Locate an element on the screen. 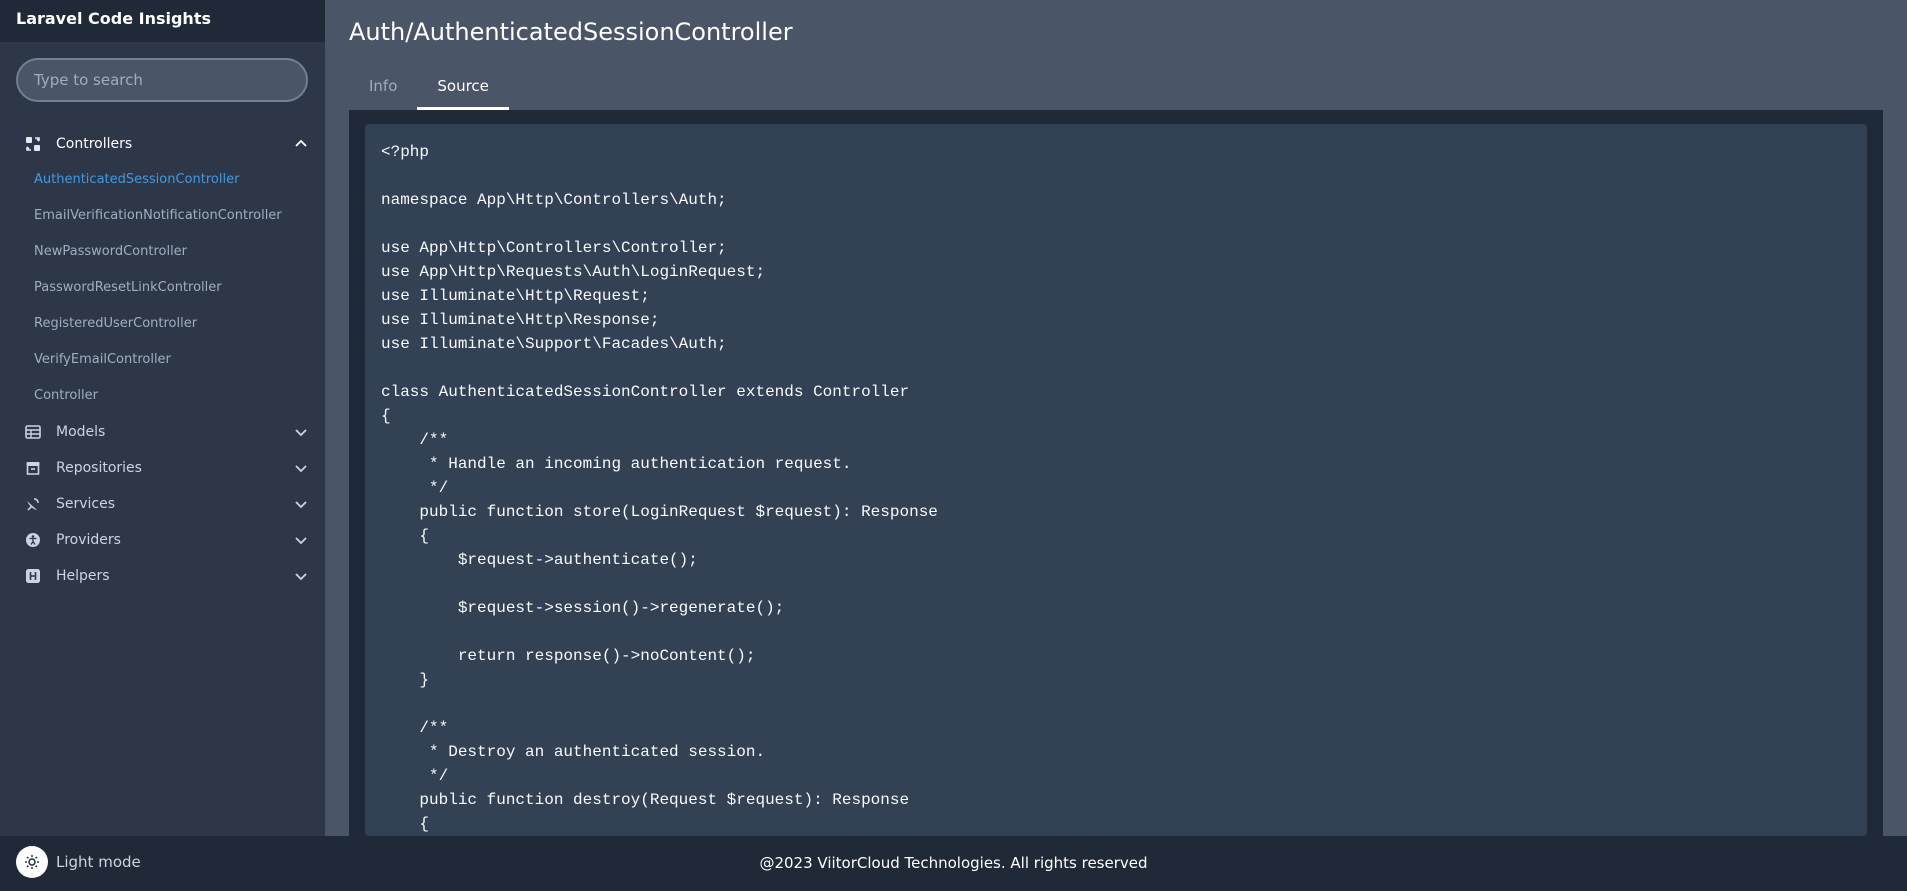  app-title: Laravel Code Insights is located at coordinates (162, 21).